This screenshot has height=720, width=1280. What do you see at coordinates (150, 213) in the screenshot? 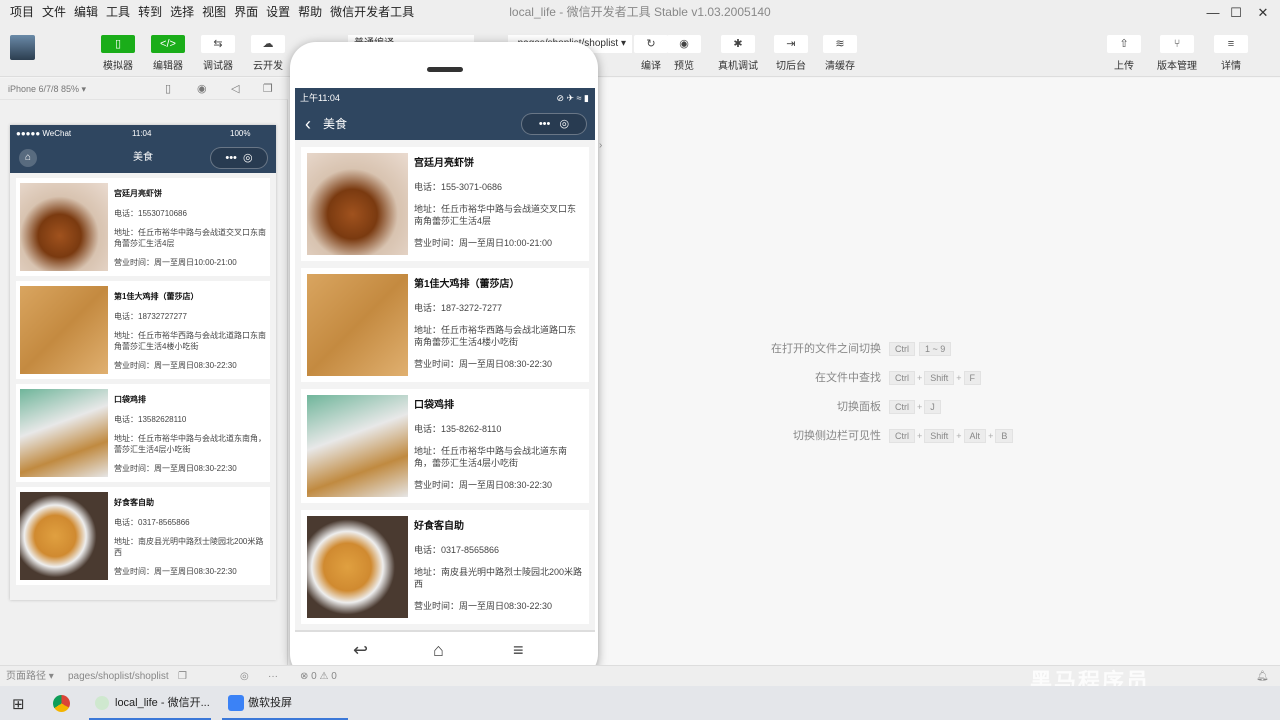
I see `shop-phone: 电话：15530710686` at bounding box center [150, 213].